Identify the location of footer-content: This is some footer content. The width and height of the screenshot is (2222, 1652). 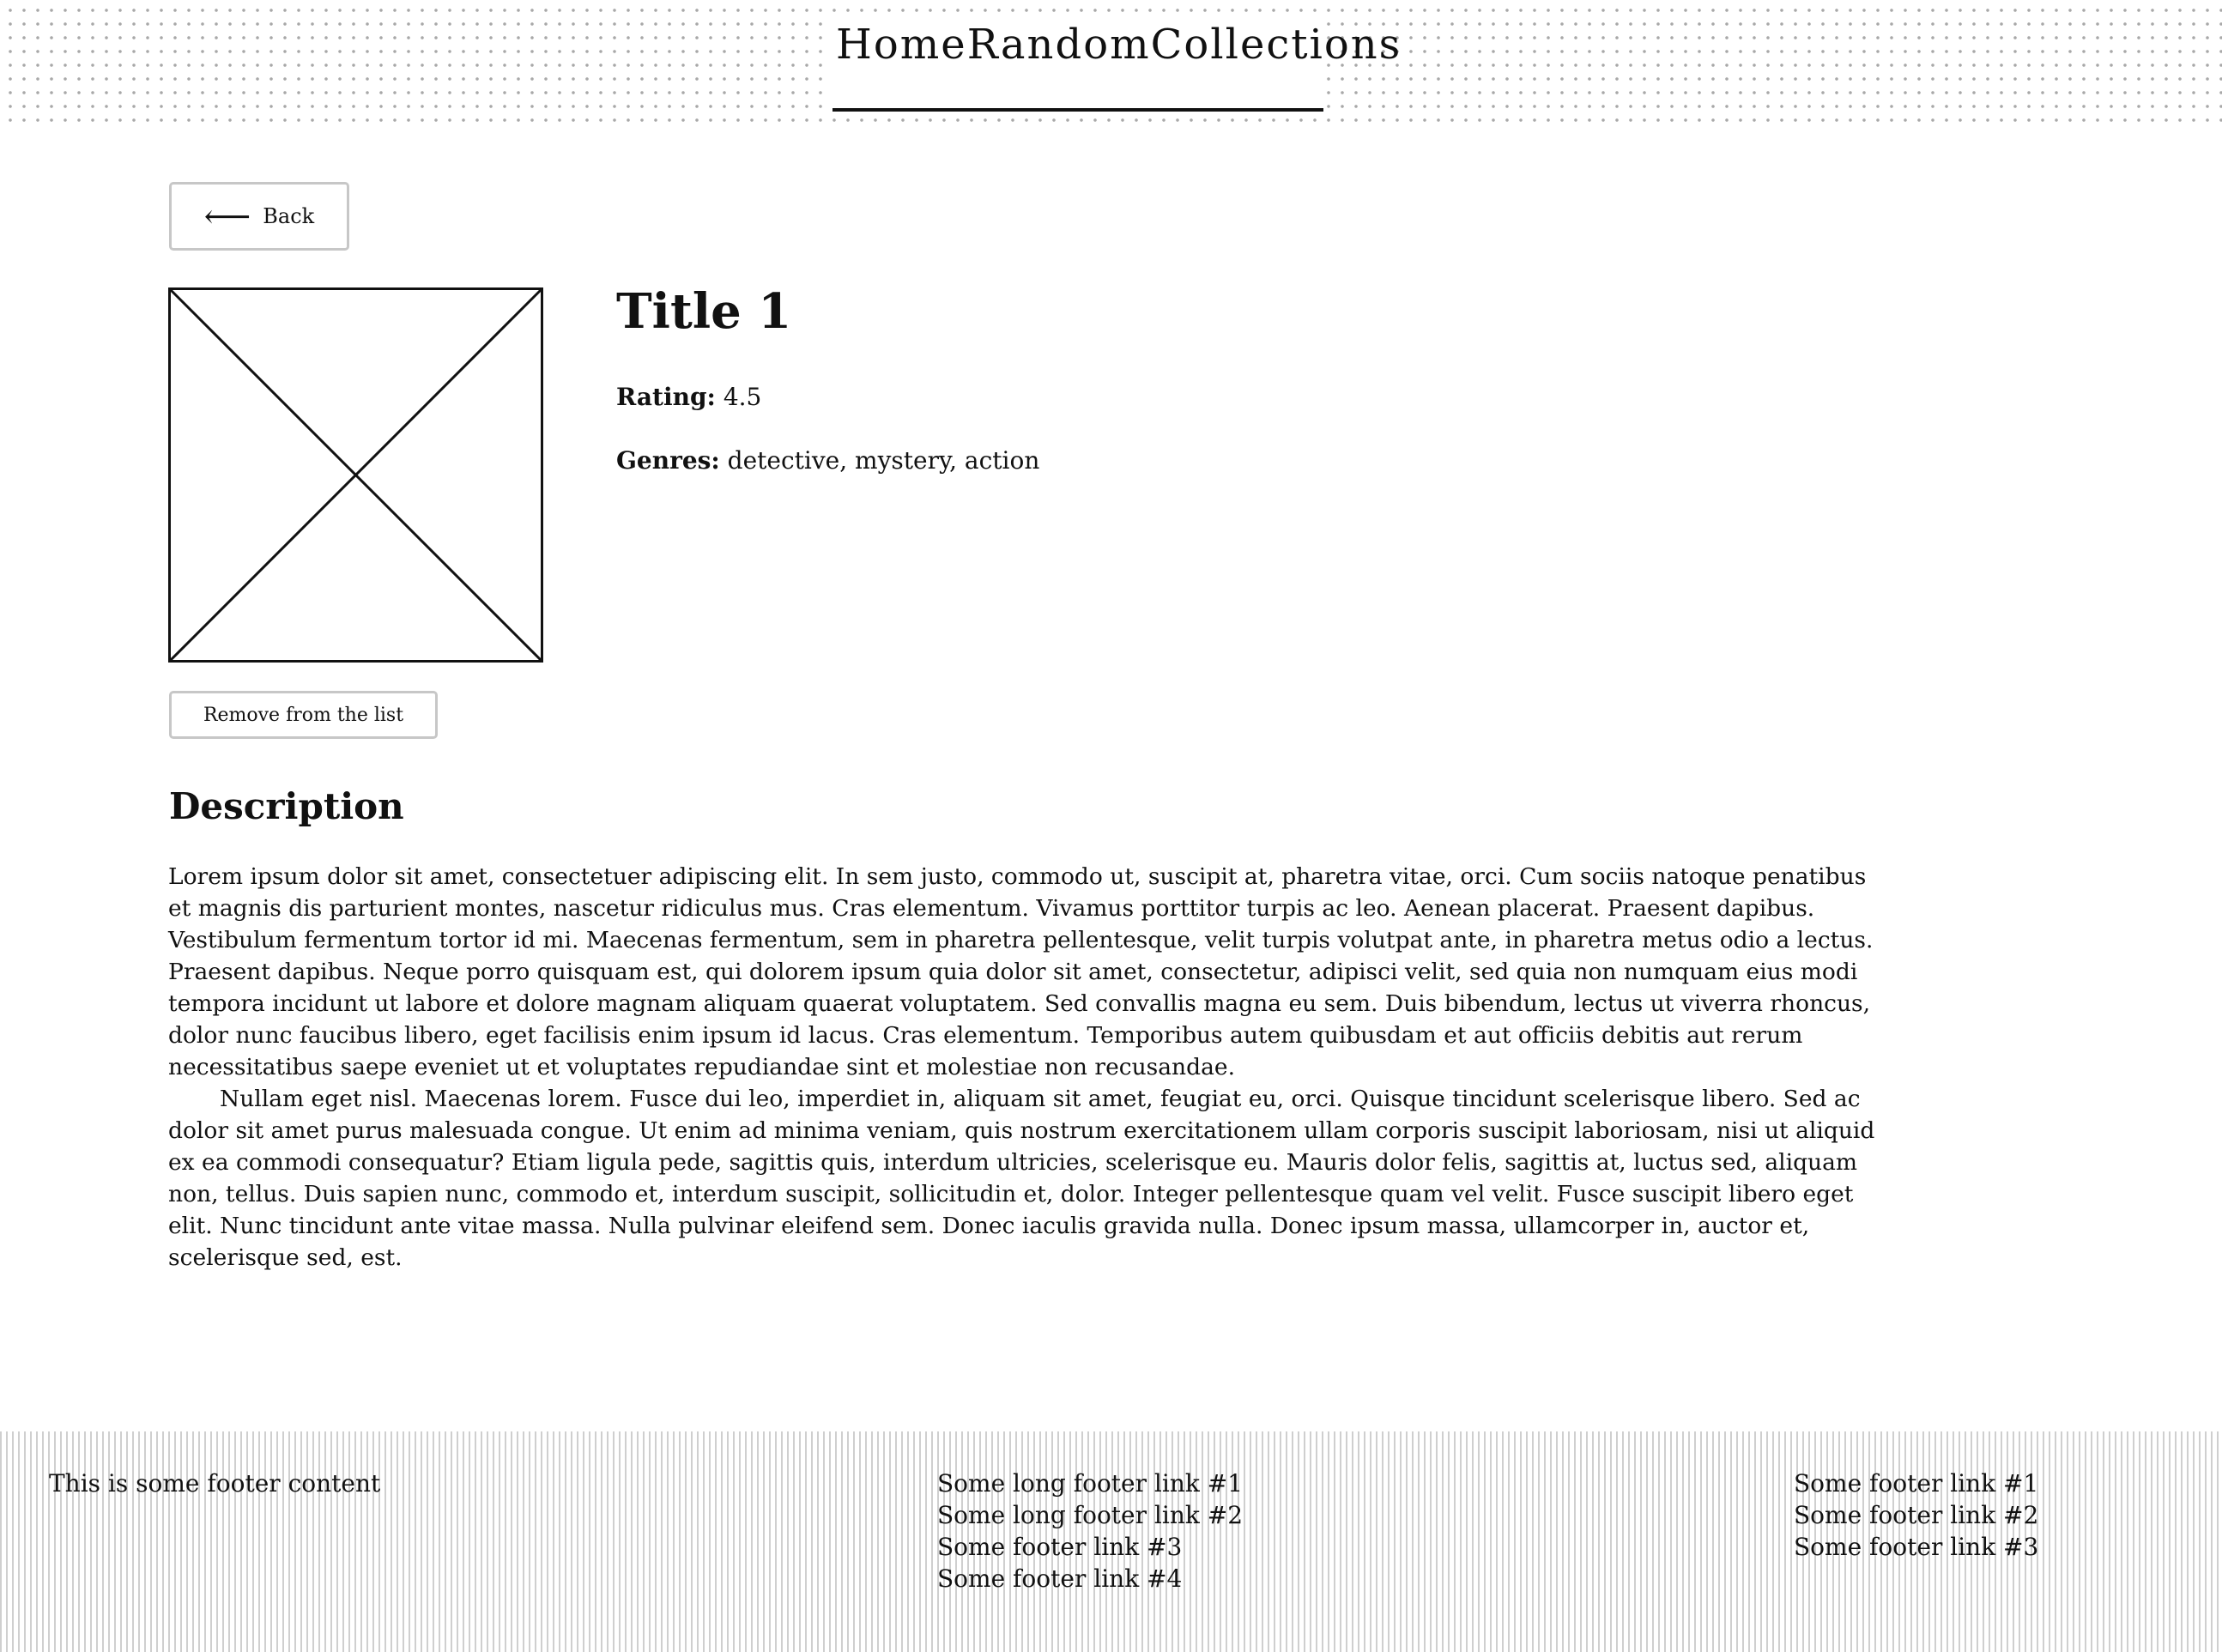
(214, 1483).